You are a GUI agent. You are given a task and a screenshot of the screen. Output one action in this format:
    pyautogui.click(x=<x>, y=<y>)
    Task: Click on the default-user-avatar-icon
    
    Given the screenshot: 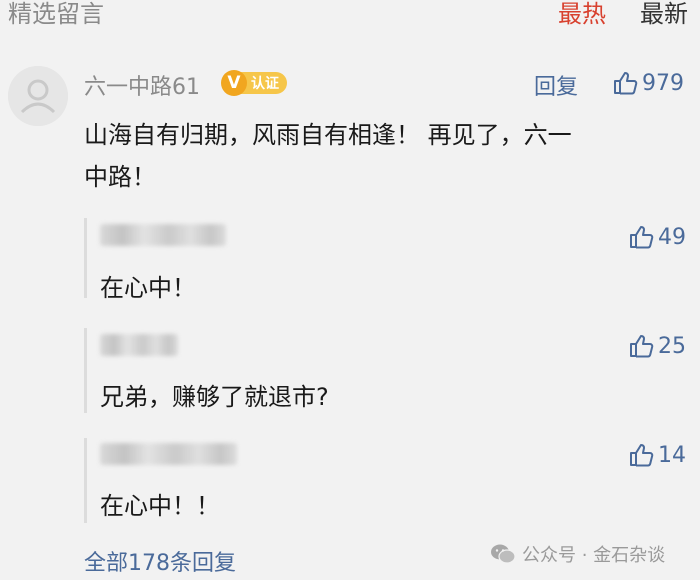 What is the action you would take?
    pyautogui.click(x=38, y=96)
    